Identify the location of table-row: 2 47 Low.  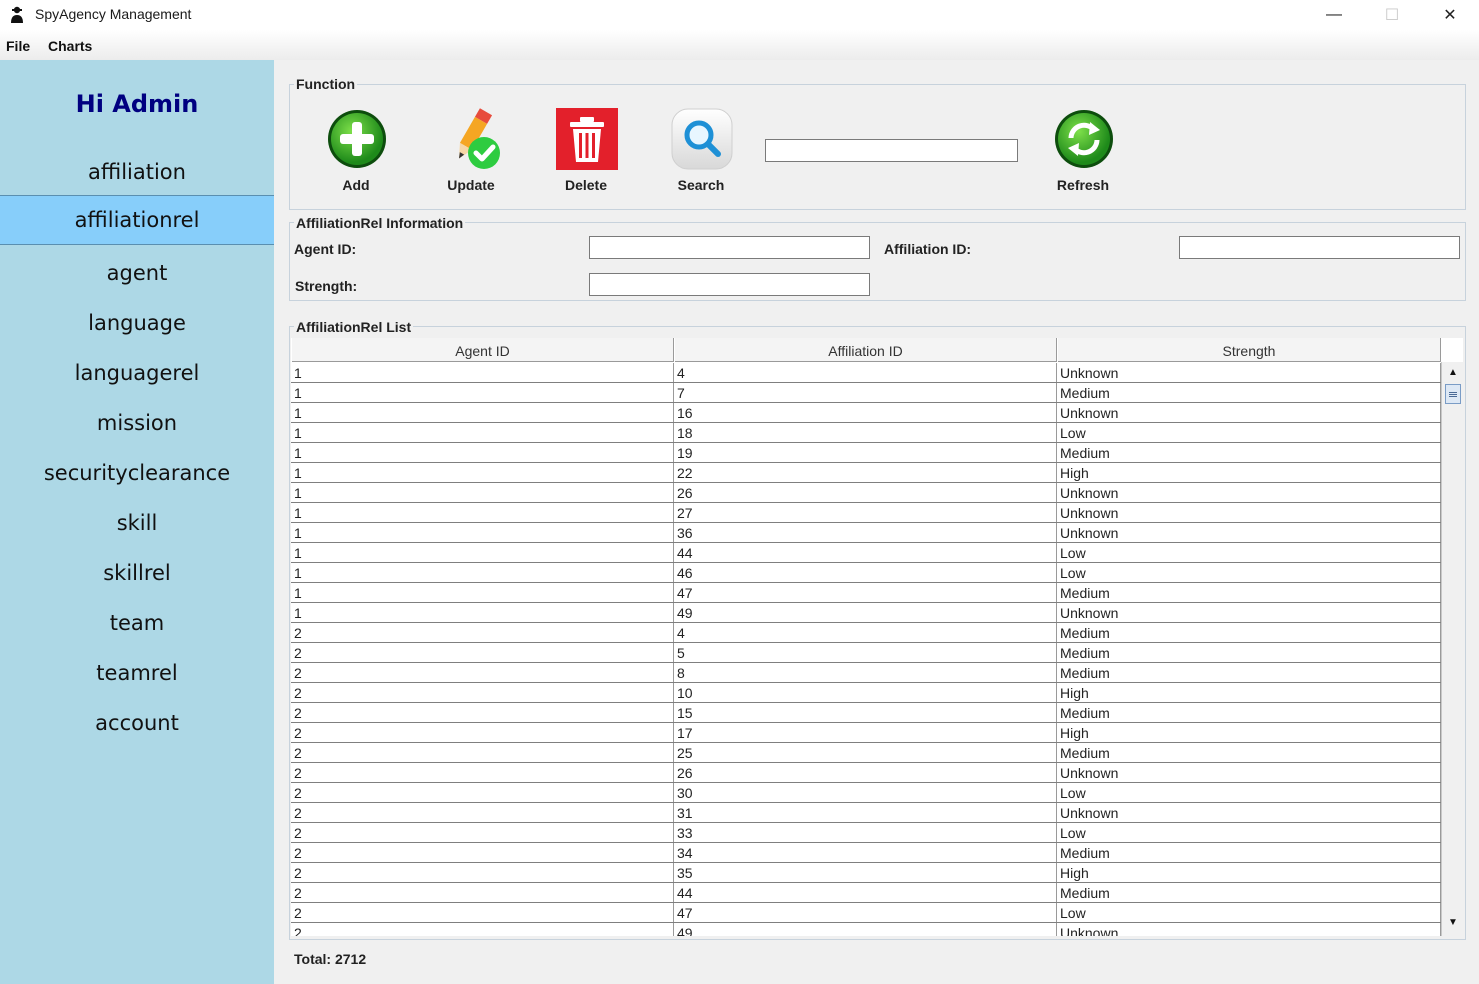
(866, 913).